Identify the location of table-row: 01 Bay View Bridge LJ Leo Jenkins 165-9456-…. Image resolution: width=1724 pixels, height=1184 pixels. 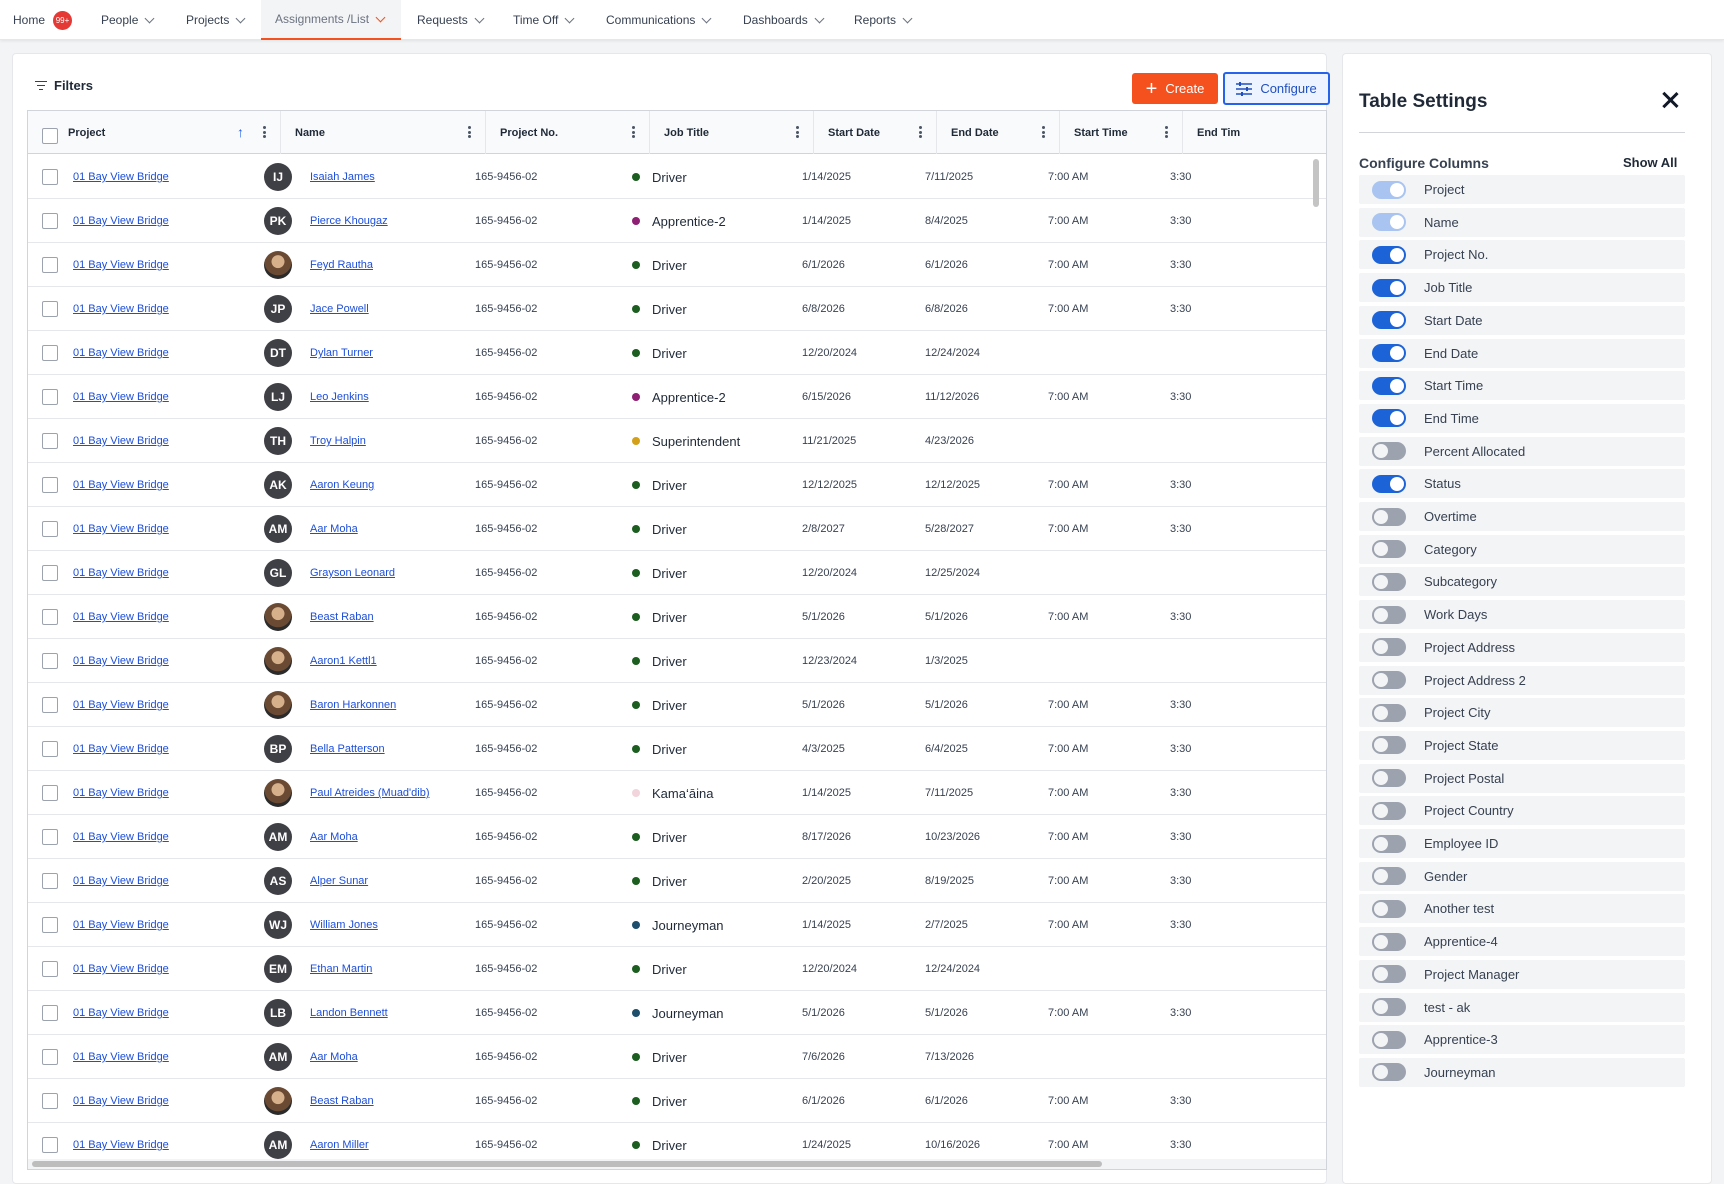
(677, 397).